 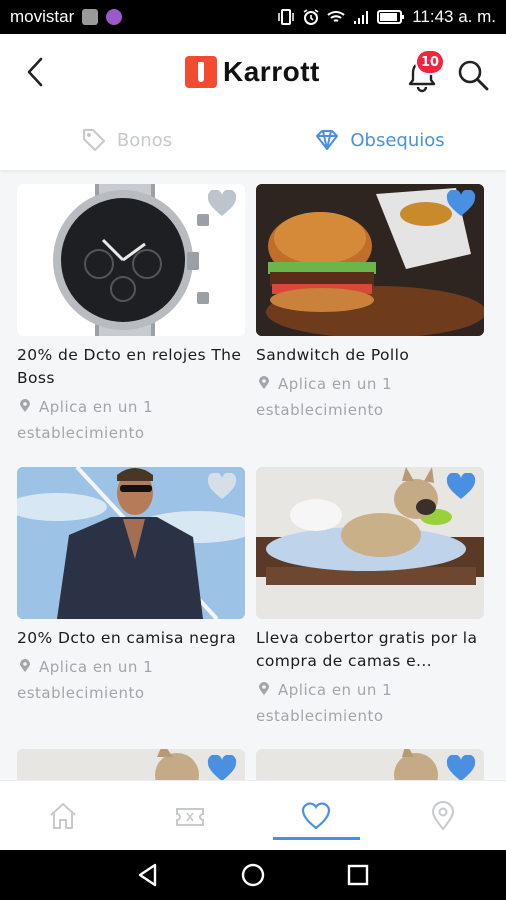 I want to click on app-logo: Karrott, so click(x=252, y=72).